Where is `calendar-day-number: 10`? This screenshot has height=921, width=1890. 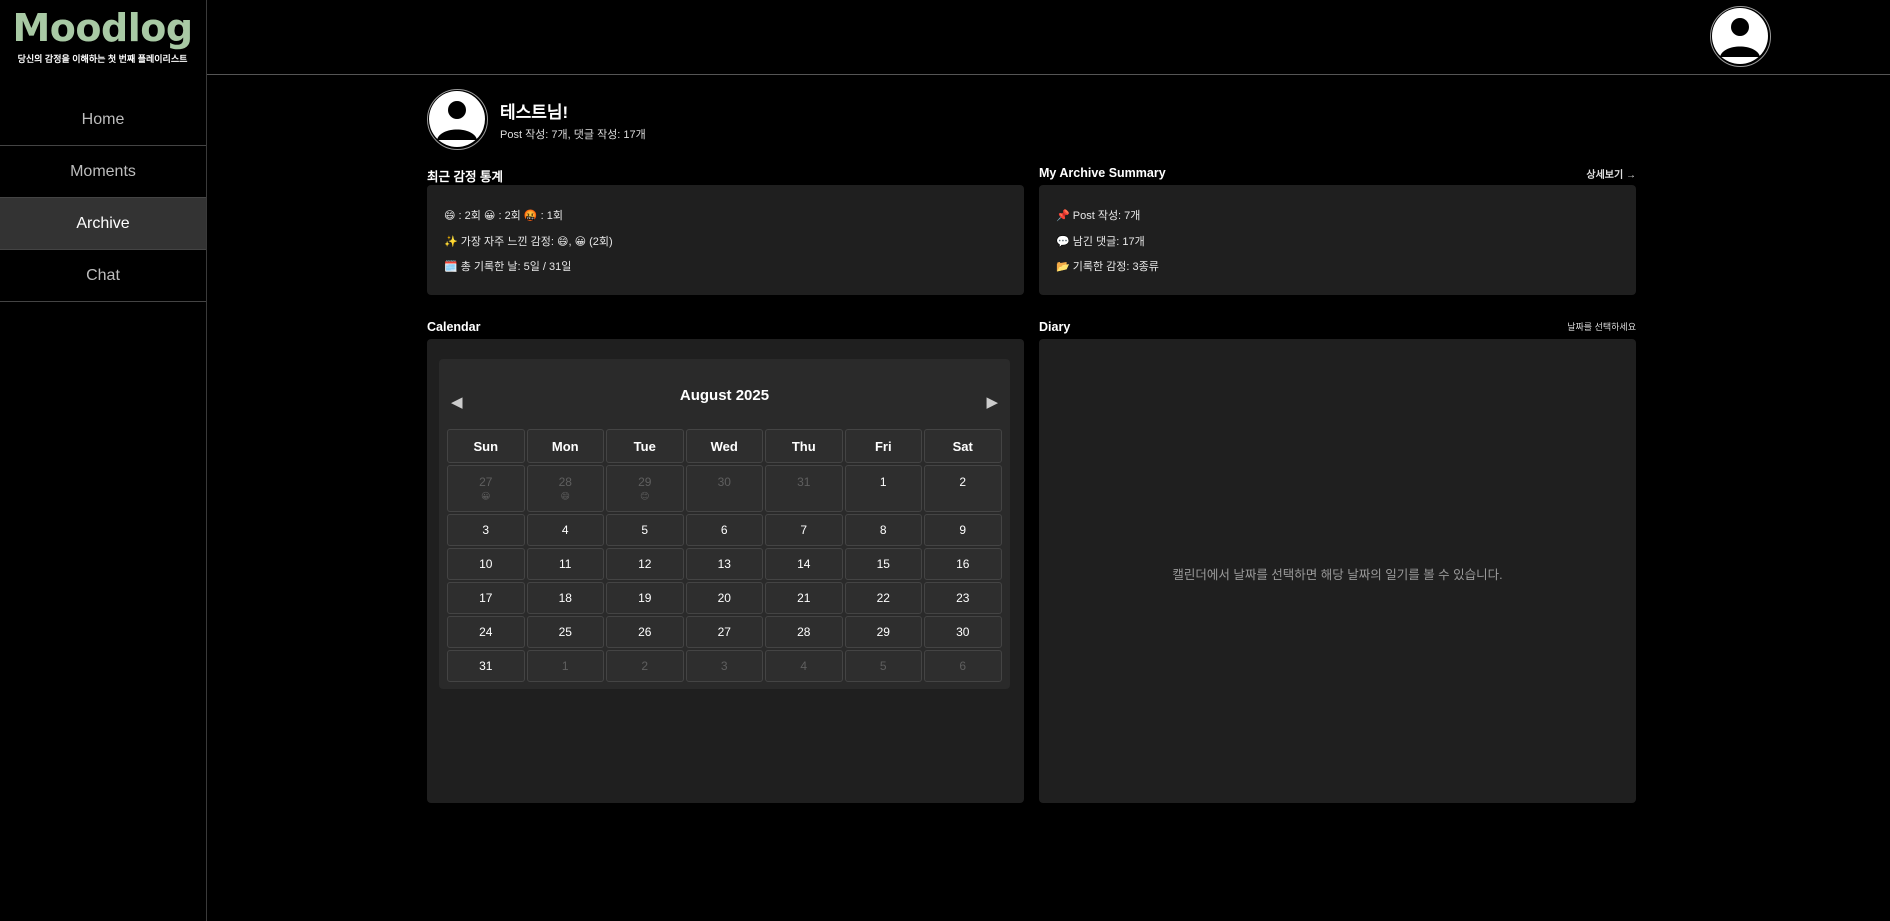 calendar-day-number: 10 is located at coordinates (486, 564).